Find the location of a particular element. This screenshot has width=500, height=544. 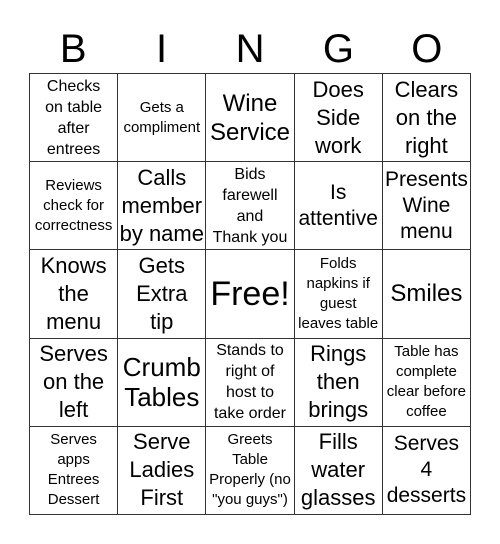

bingo-cell: Clears on the right is located at coordinates (426, 118).